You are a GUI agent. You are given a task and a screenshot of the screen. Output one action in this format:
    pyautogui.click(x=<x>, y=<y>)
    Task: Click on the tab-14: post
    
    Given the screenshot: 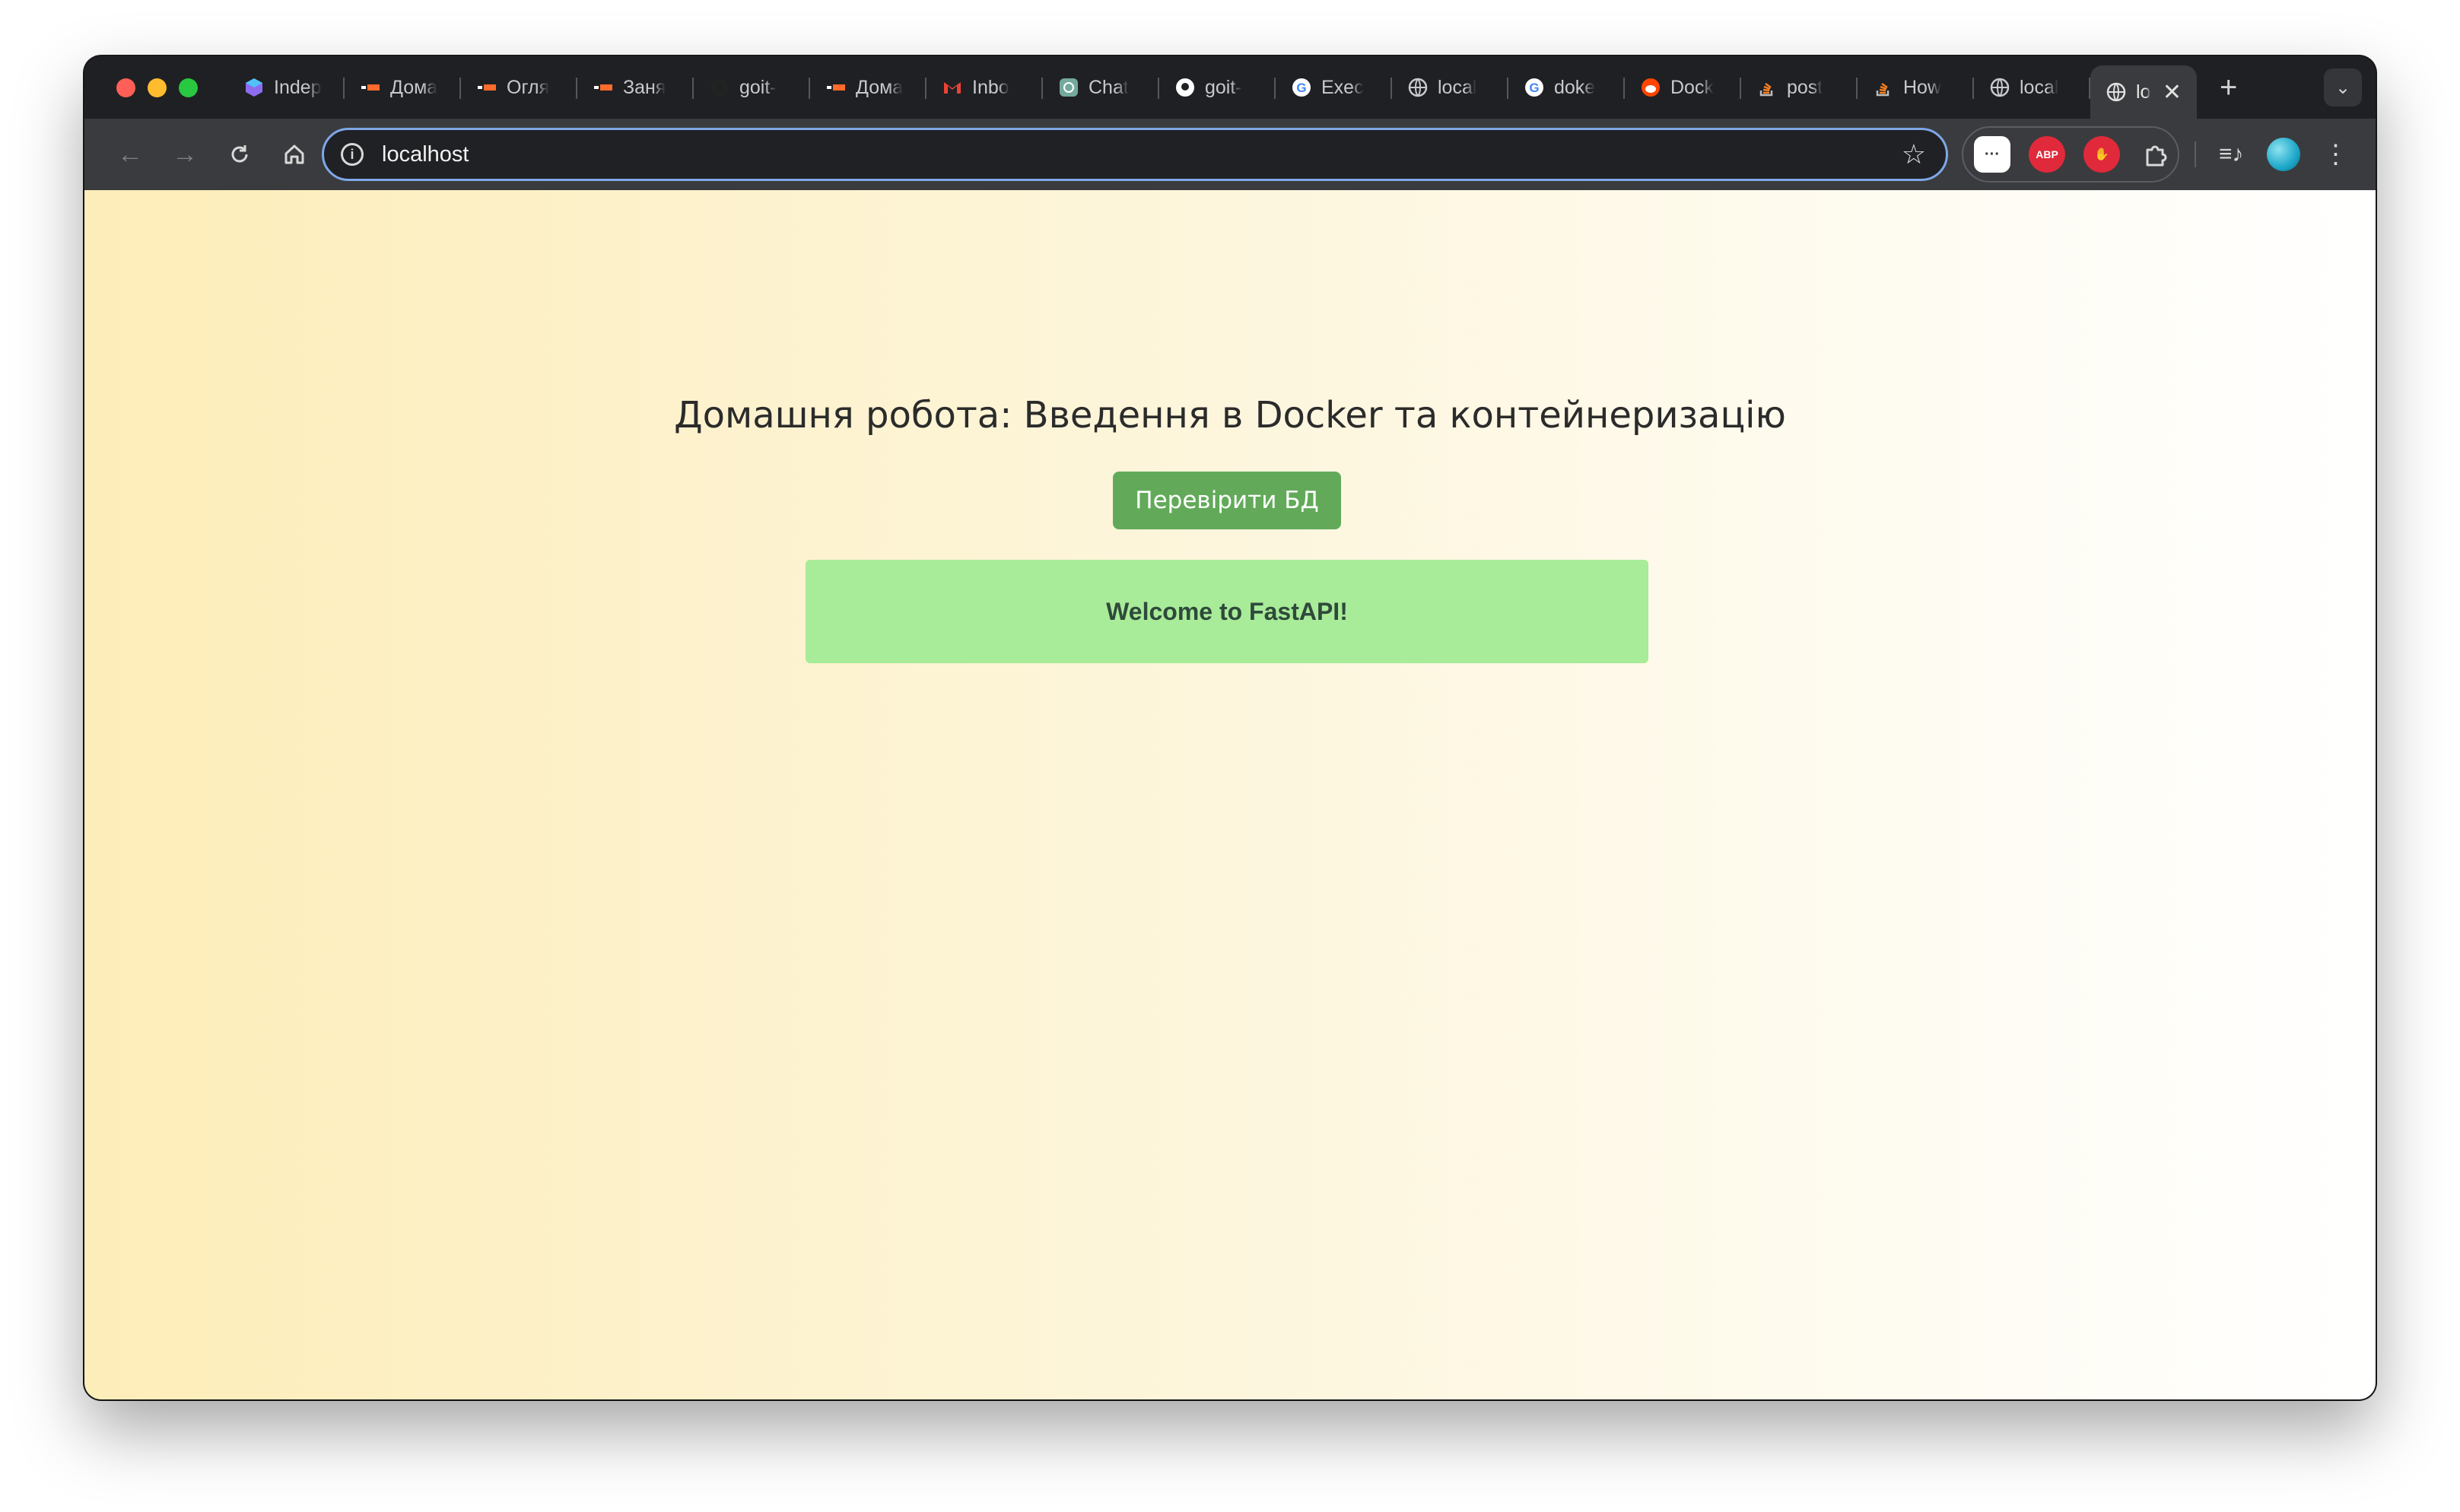 What is the action you would take?
    pyautogui.click(x=1800, y=87)
    